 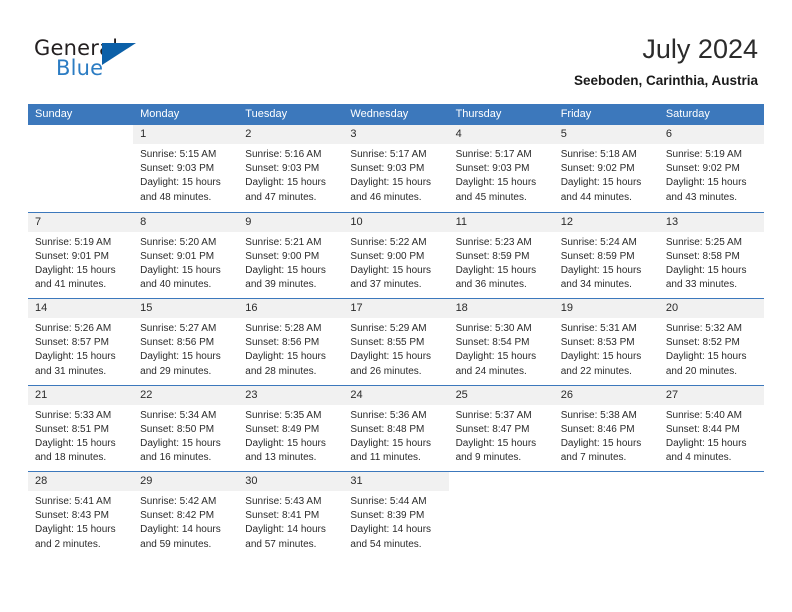 I want to click on day-detail-line: and 11 minutes., so click(x=385, y=458).